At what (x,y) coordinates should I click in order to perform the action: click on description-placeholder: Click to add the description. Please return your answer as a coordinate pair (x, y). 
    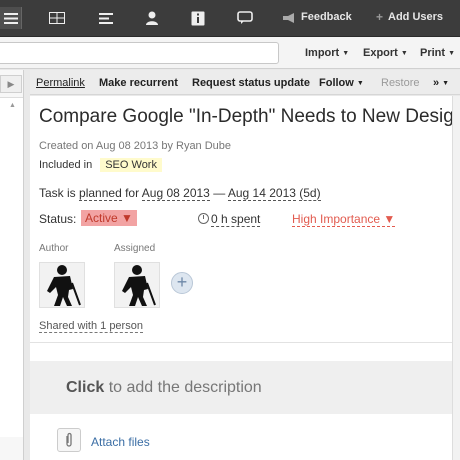
    Looking at the image, I should click on (164, 388).